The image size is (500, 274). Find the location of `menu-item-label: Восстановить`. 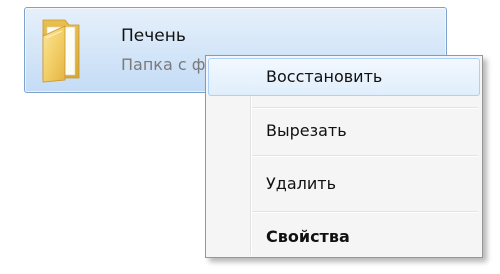

menu-item-label: Восстановить is located at coordinates (324, 76).